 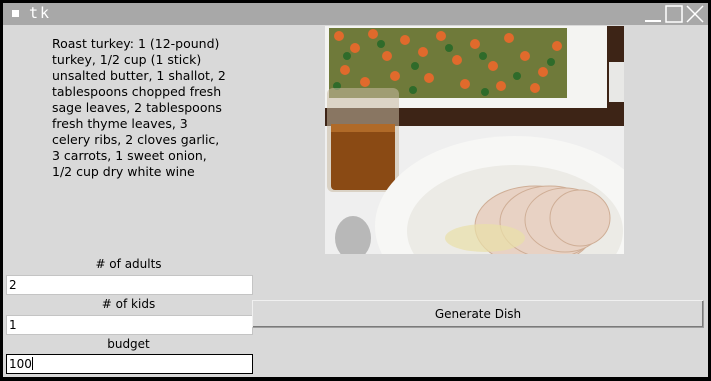 I want to click on window-menu-icon, so click(x=15, y=13).